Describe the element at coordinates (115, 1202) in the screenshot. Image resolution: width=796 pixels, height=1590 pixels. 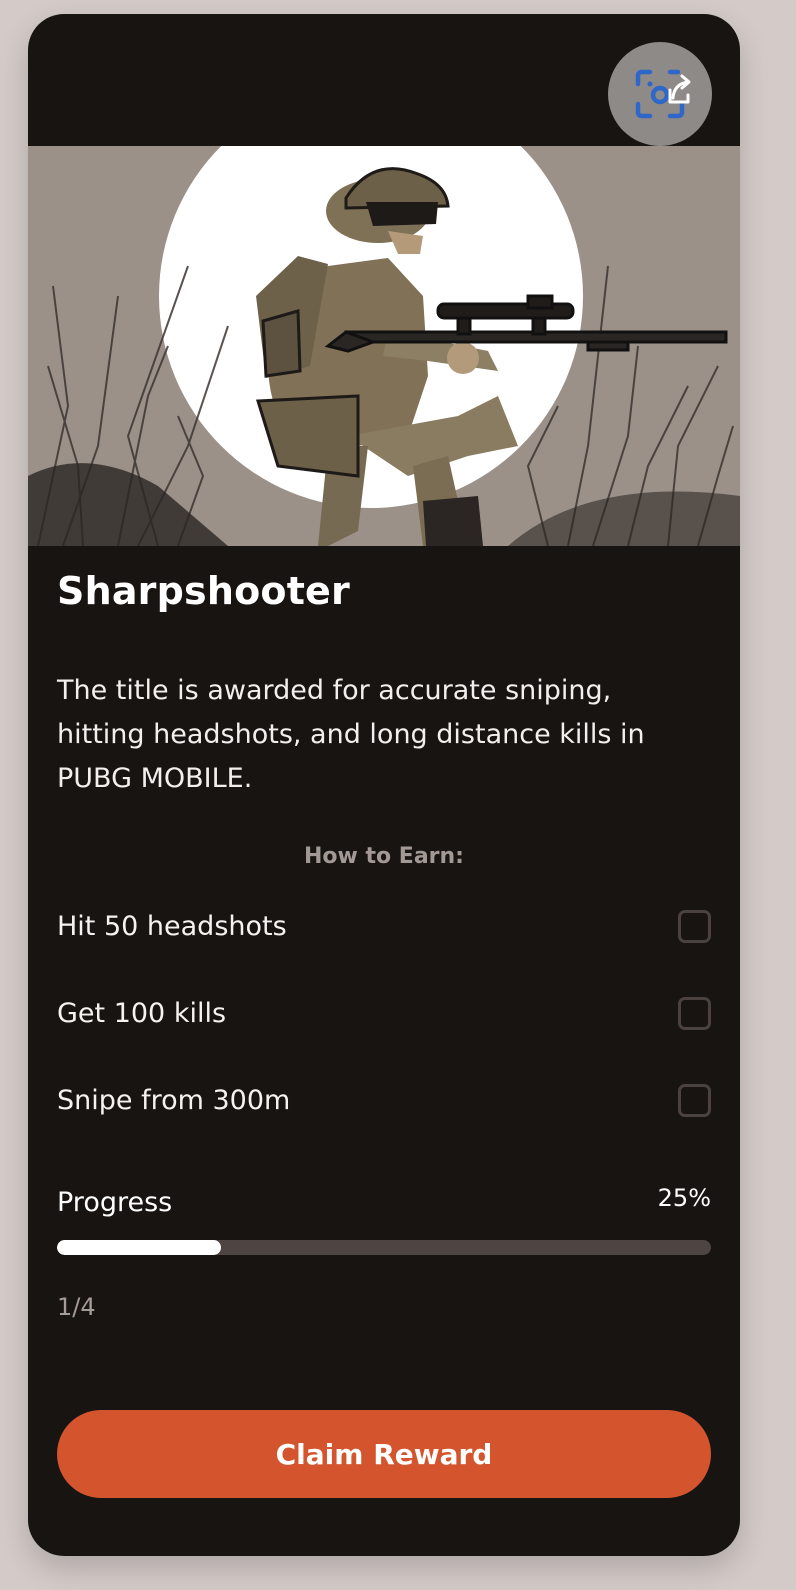
I see `progress-label: Progress` at that location.